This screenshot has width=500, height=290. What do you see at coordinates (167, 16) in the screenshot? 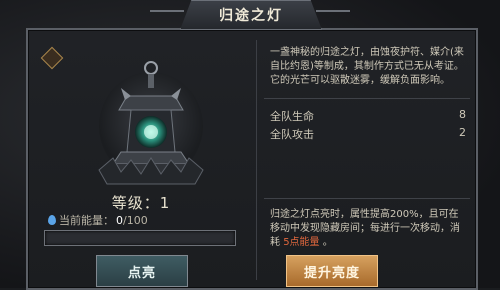
I see `title-ornament-left` at bounding box center [167, 16].